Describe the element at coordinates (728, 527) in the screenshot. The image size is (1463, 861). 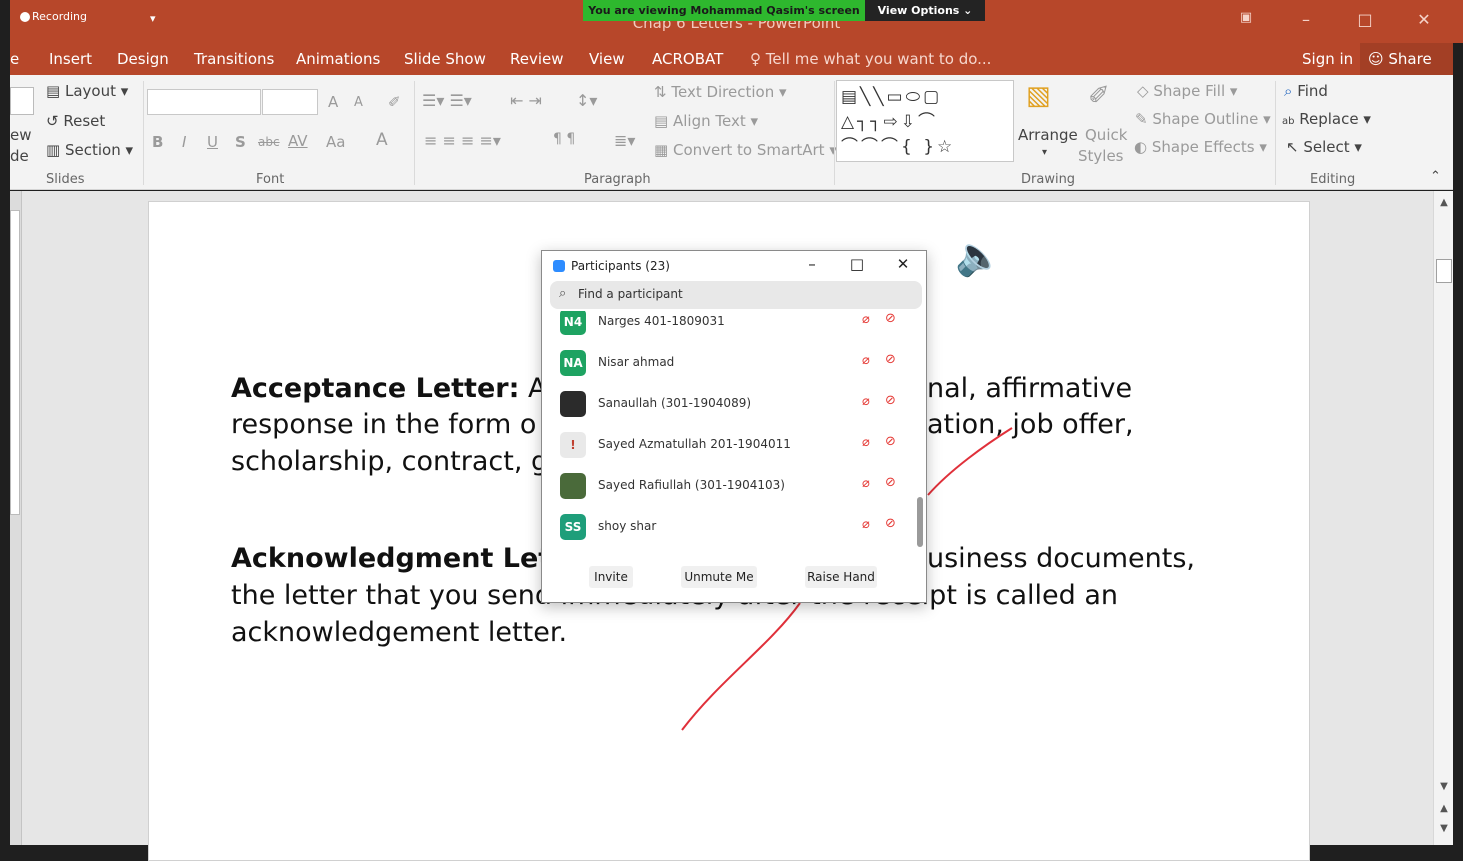
I see `participant-row: SS shoy shar ⌀ ⊘` at that location.